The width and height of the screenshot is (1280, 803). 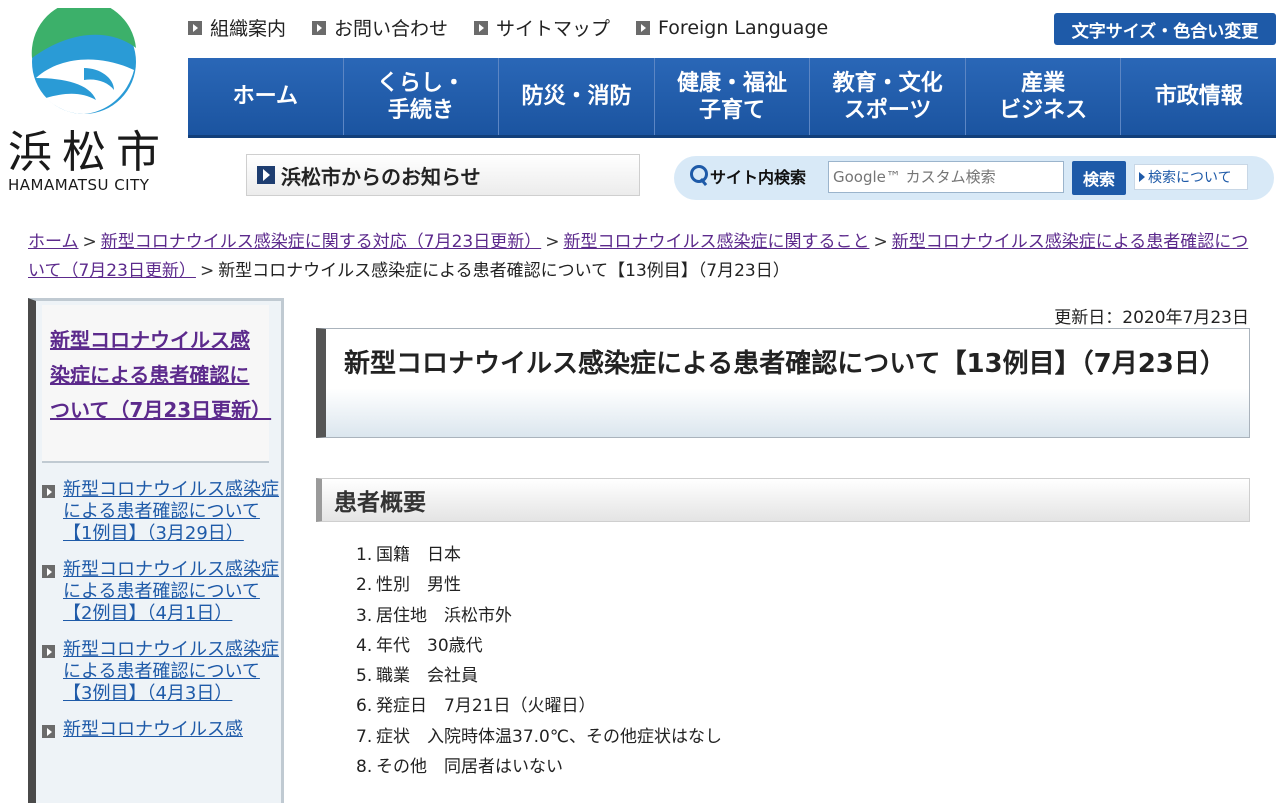 I want to click on sidebar-heading: 新型コロナウイルス感染症による患者確認について（7月23日更新）, so click(x=156, y=384).